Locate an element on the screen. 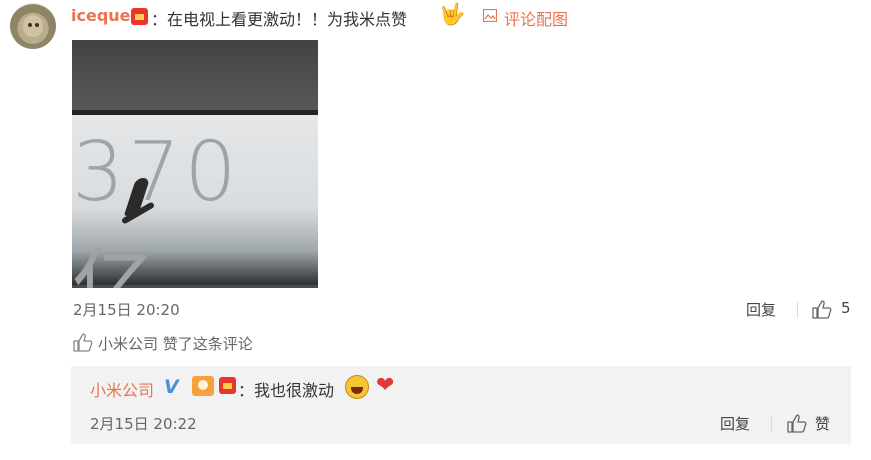  fan-badge-icon is located at coordinates (203, 386).